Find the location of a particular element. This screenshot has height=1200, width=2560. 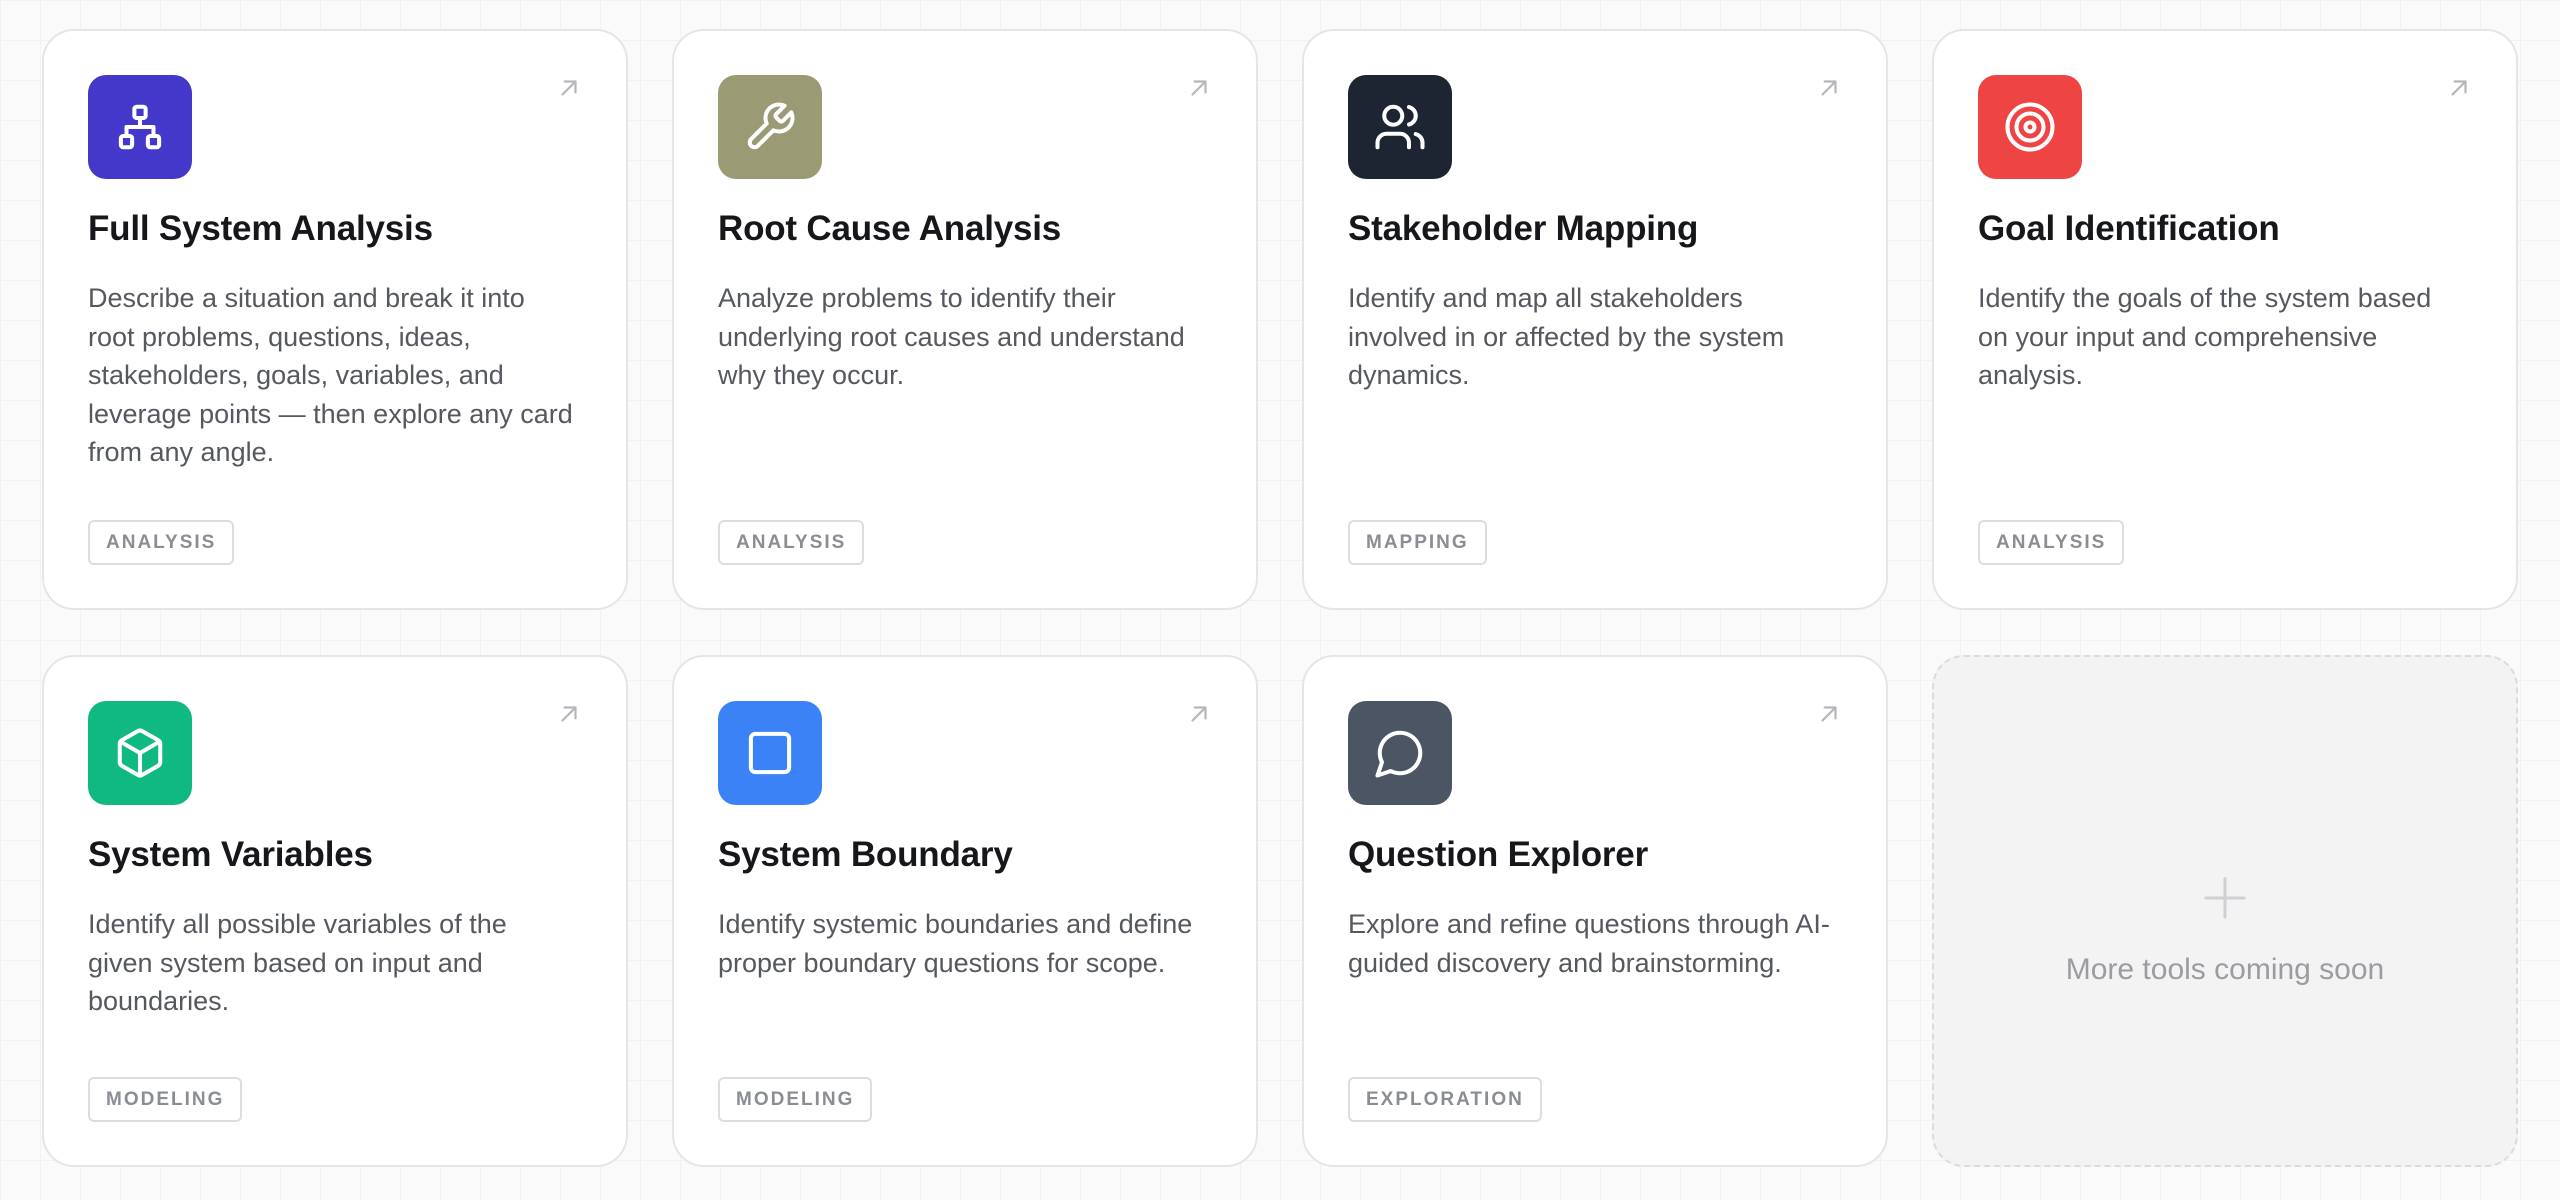

category-tag: MAPPING is located at coordinates (1417, 542).